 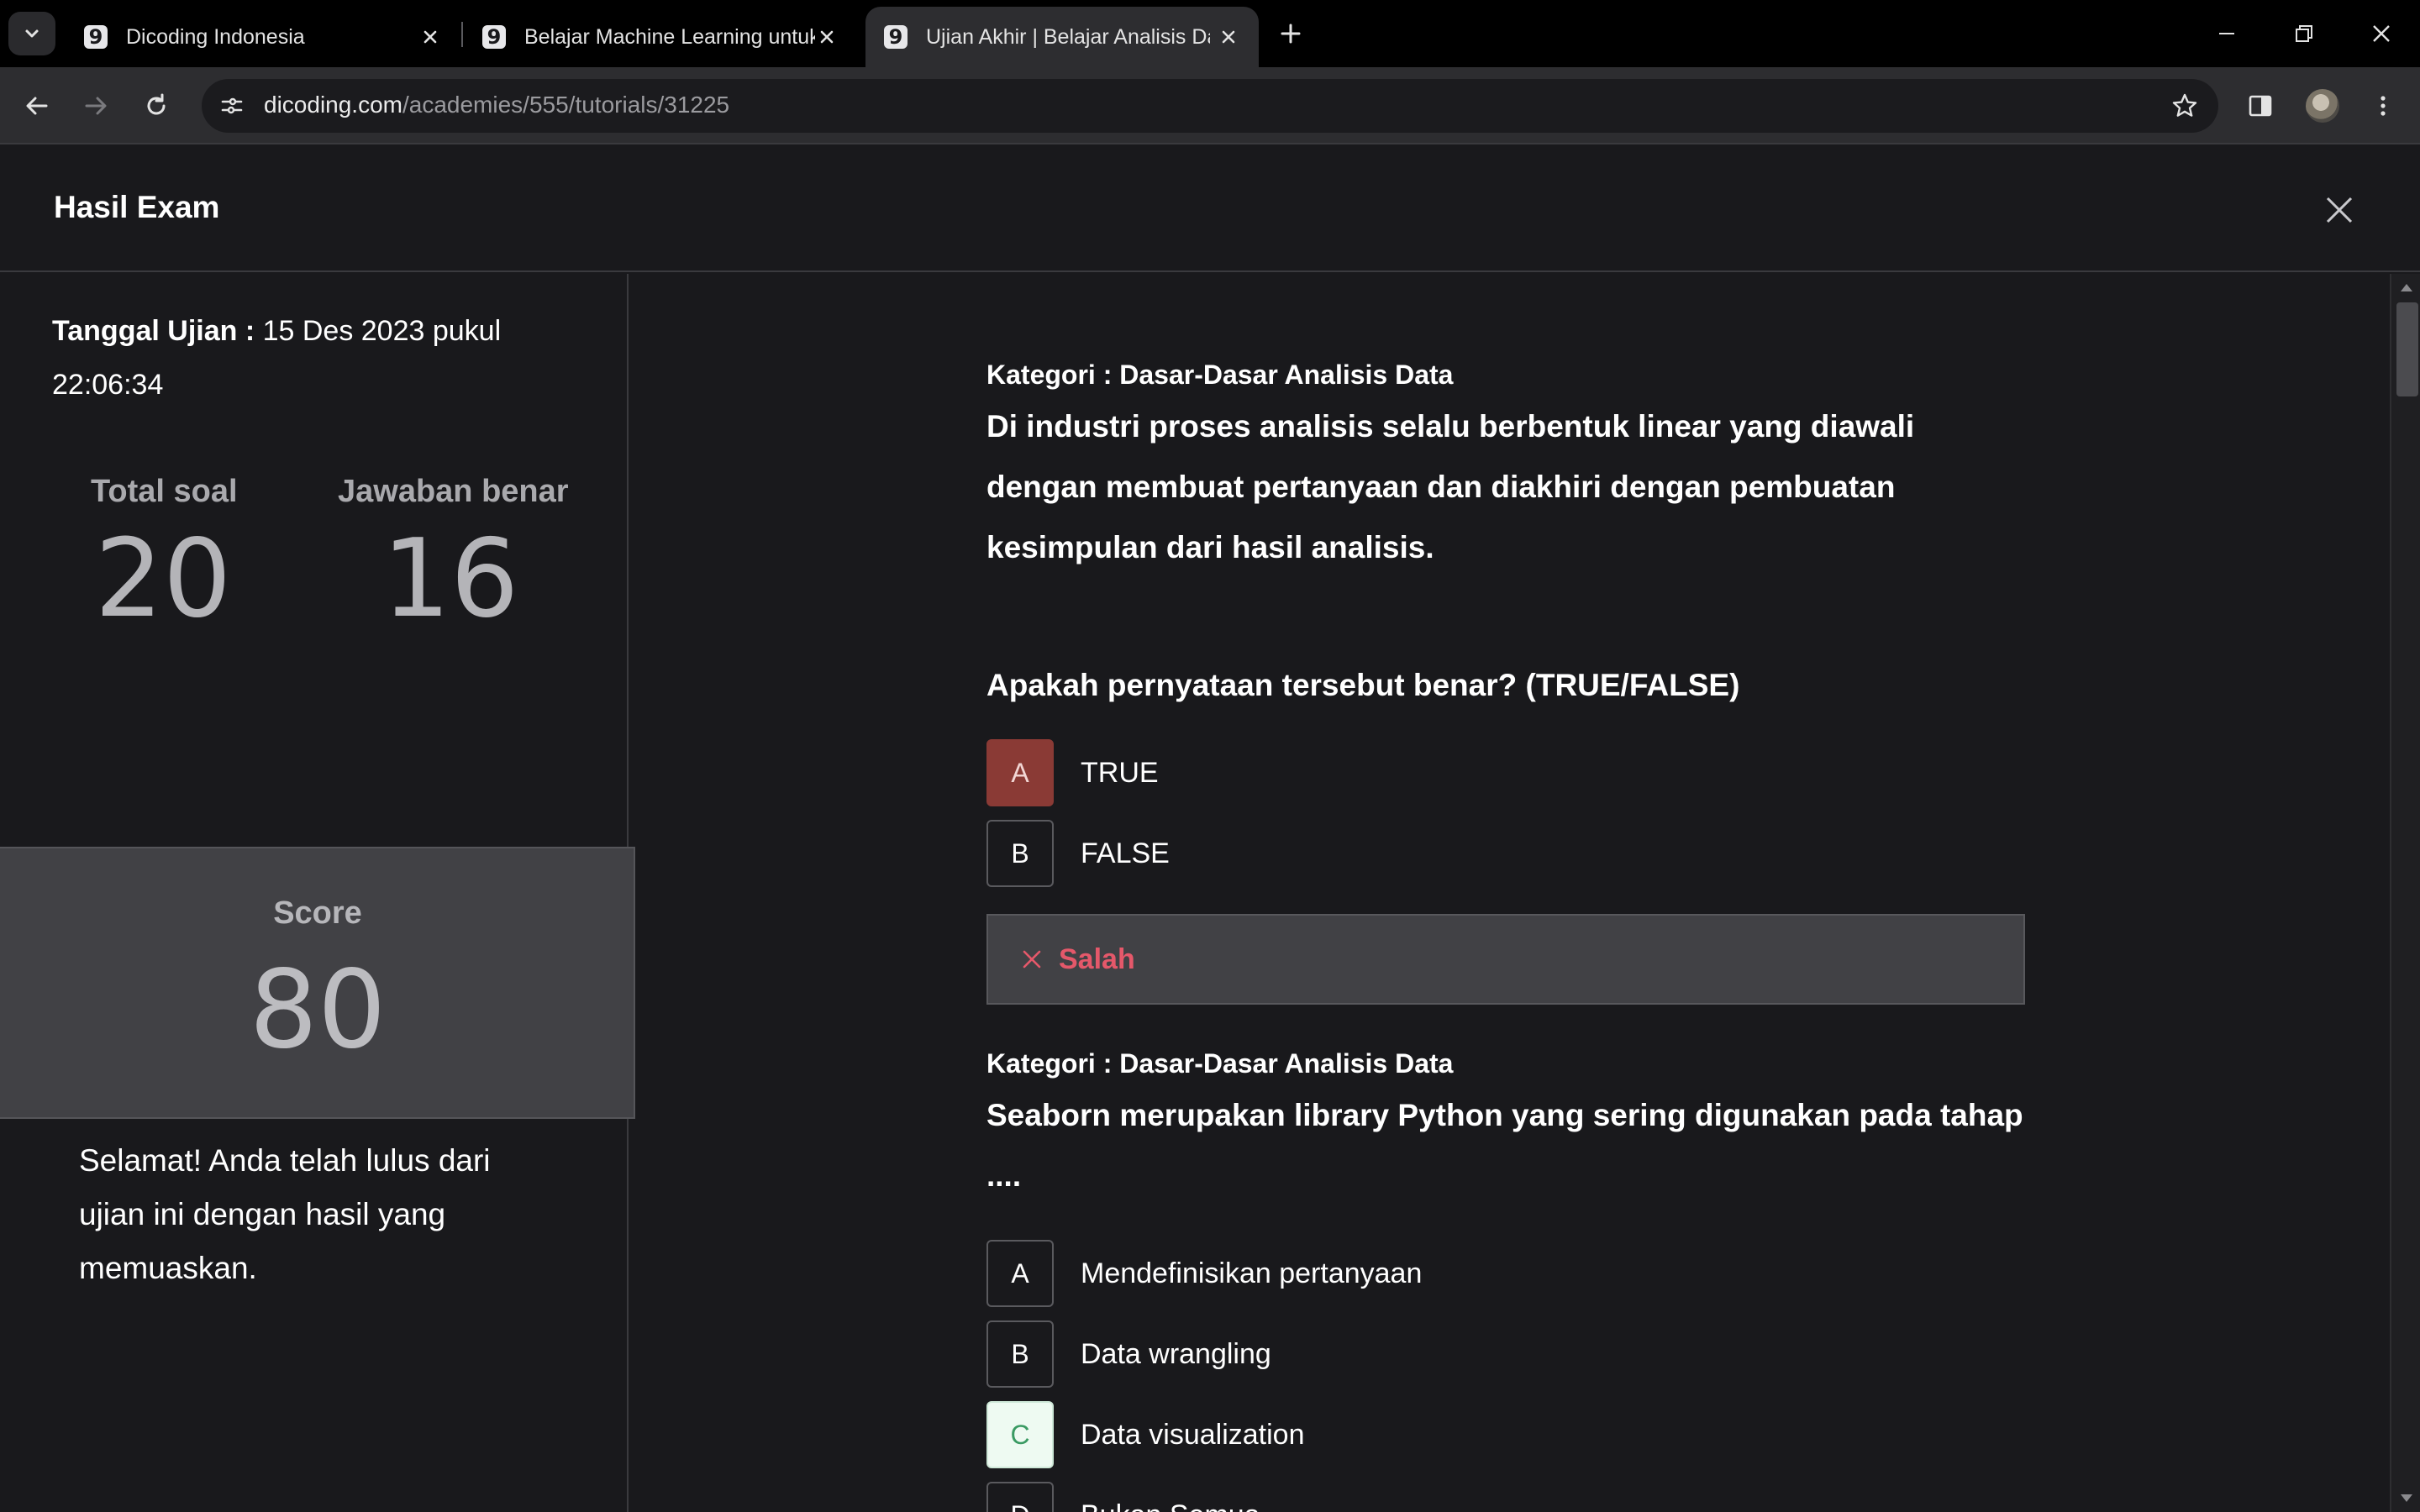 I want to click on tab-title: Ujian Akhir | Belajar Analisis Dat, so click(x=1068, y=36).